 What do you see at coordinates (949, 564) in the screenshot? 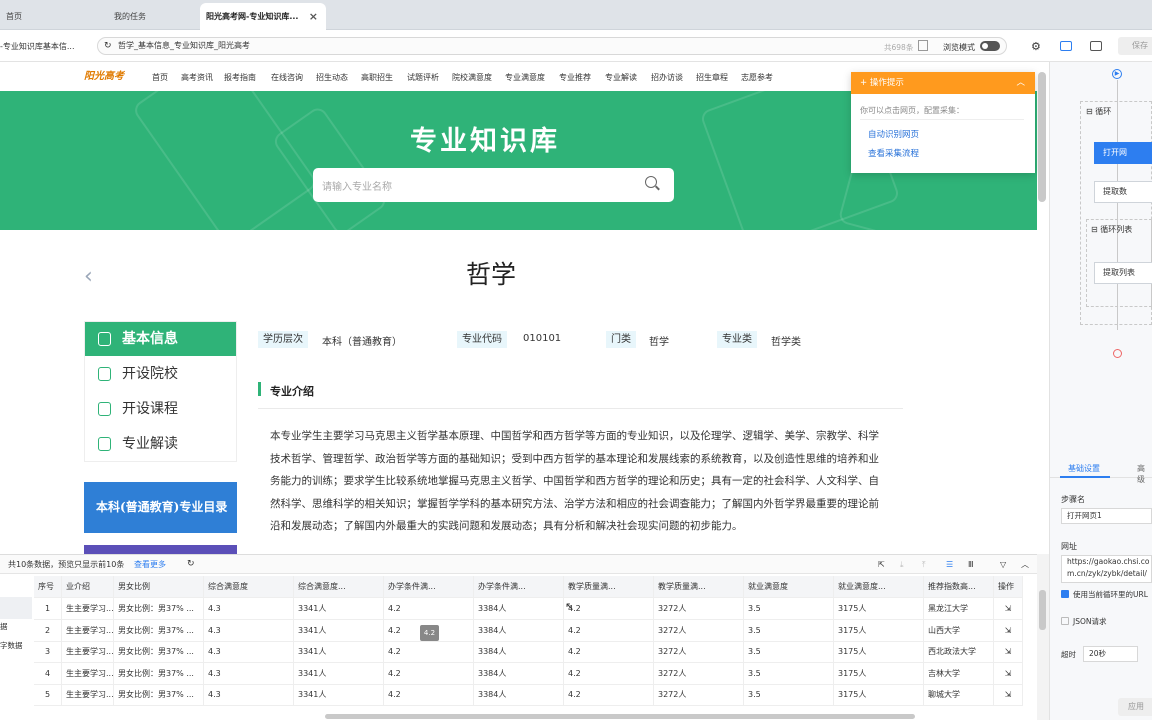
I see `list-view-icon: ☰` at bounding box center [949, 564].